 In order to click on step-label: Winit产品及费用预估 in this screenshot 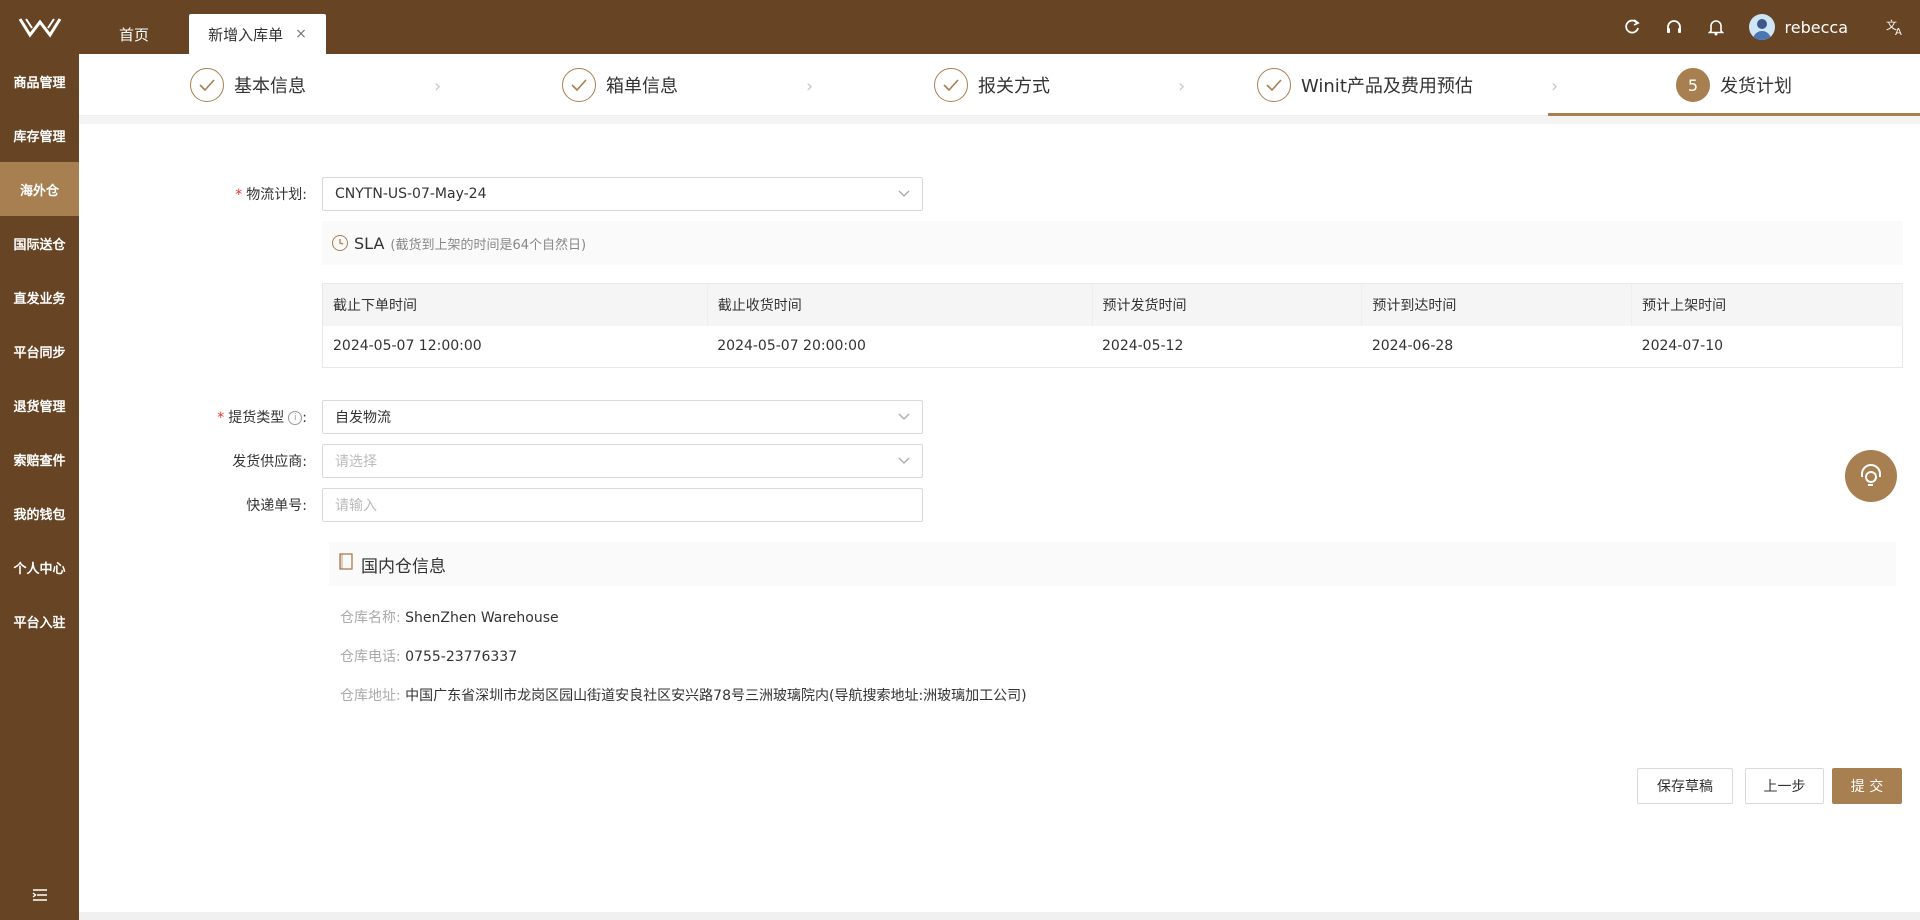, I will do `click(1387, 86)`.